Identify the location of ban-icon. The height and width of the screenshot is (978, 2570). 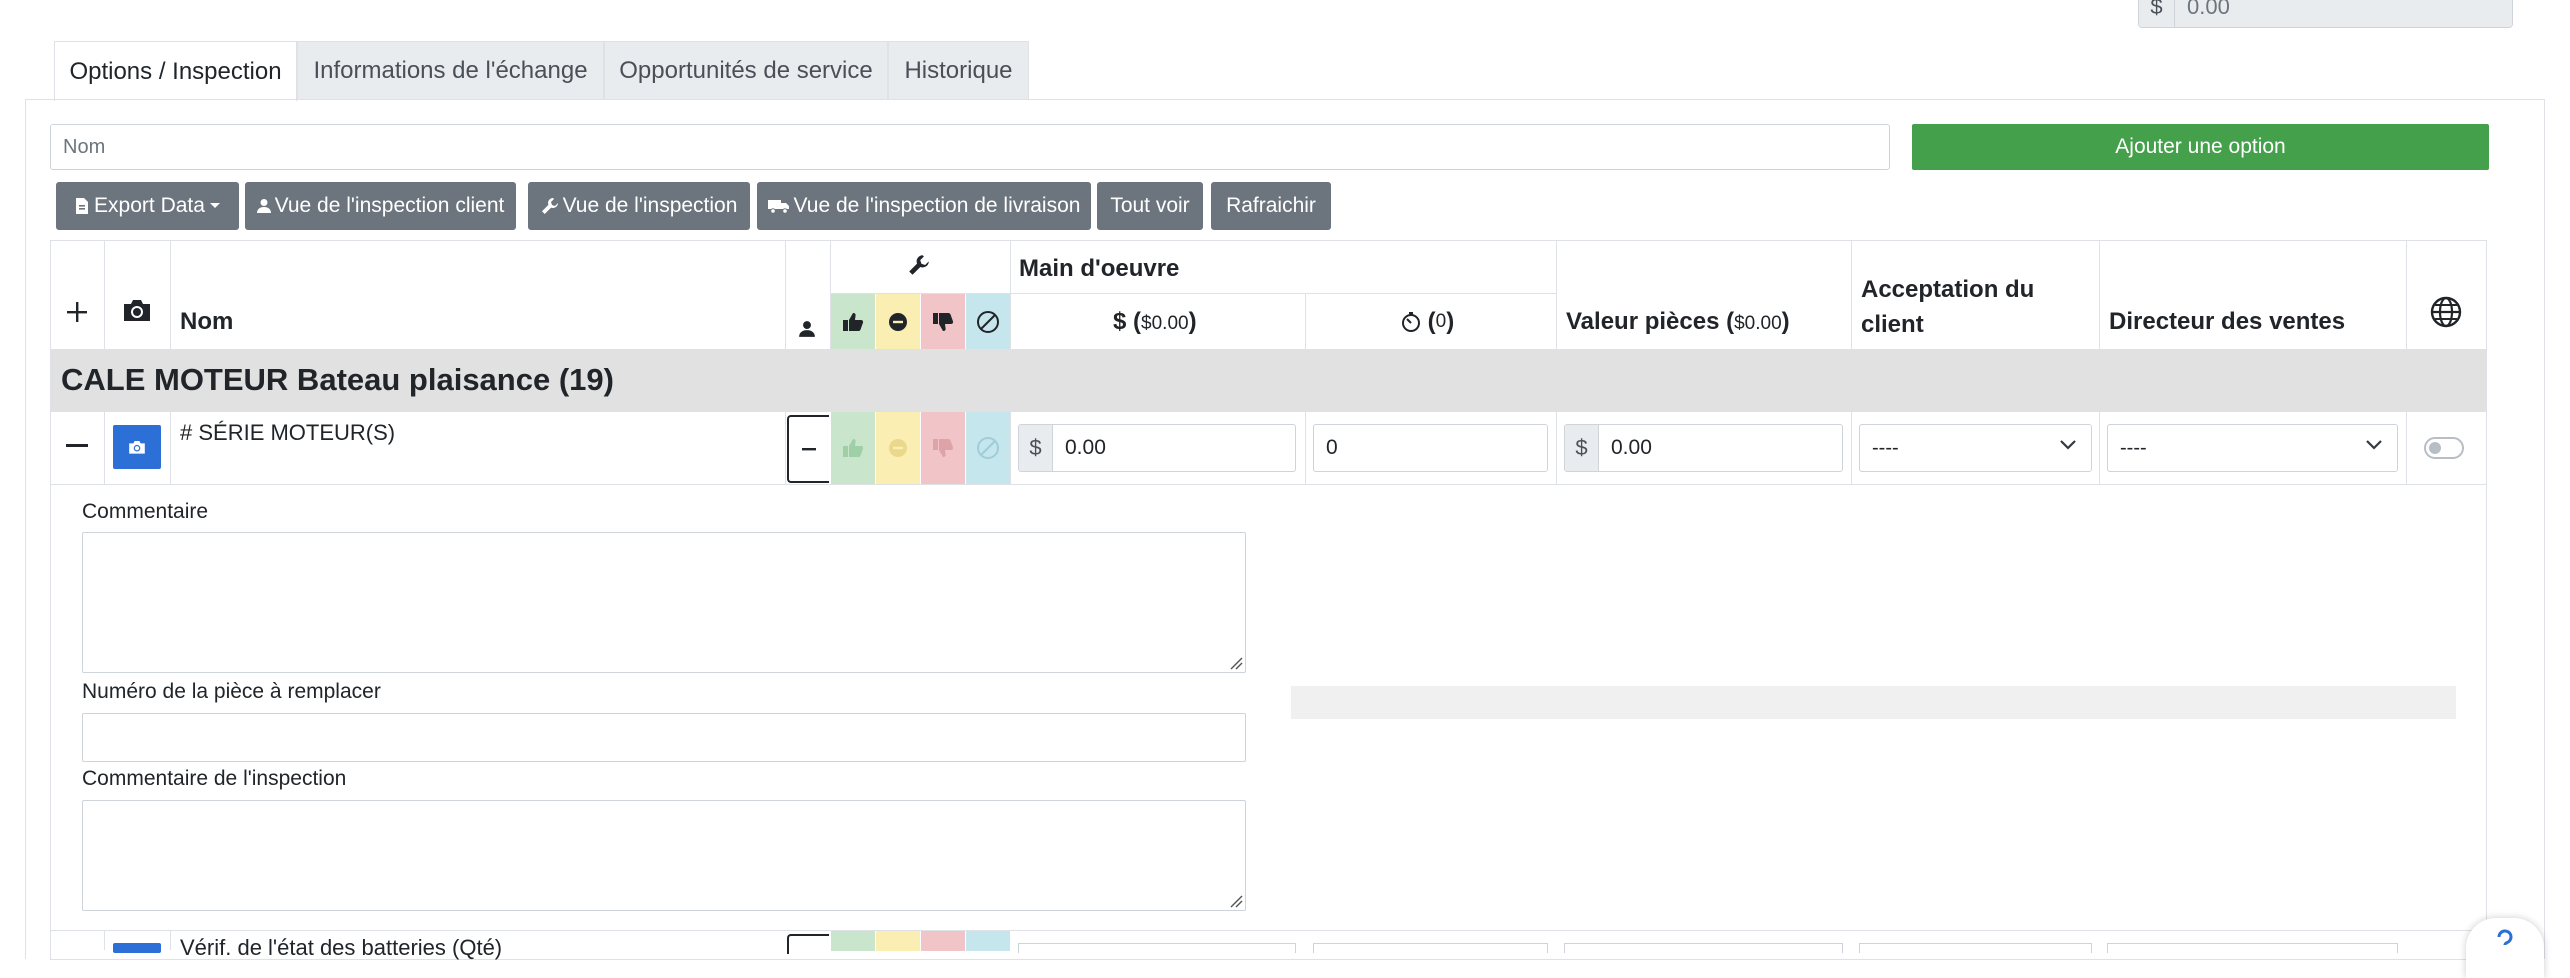
(988, 322).